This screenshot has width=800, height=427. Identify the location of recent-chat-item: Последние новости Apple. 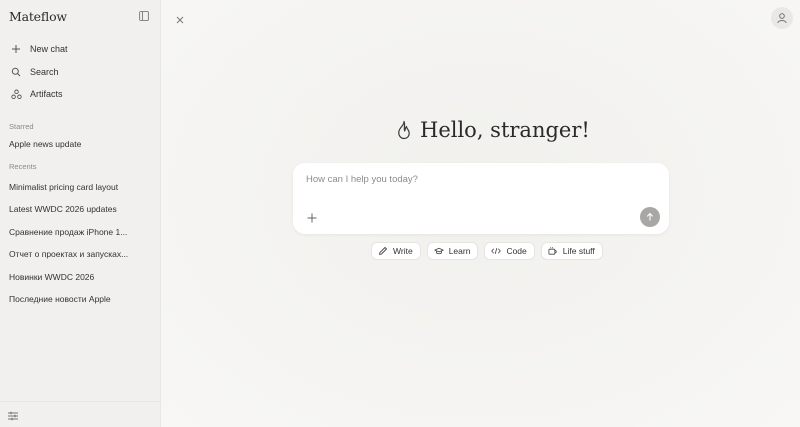
(60, 299).